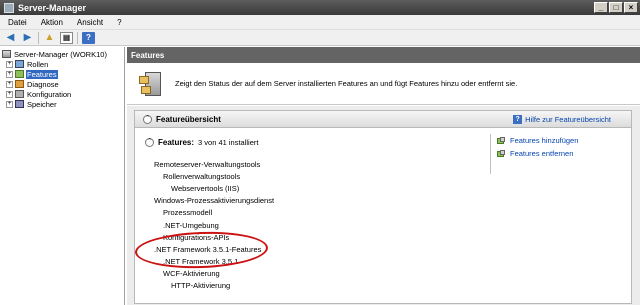 This screenshot has height=305, width=640. What do you see at coordinates (320, 7) in the screenshot?
I see `title-bar: Server-Manager _ □ ×` at bounding box center [320, 7].